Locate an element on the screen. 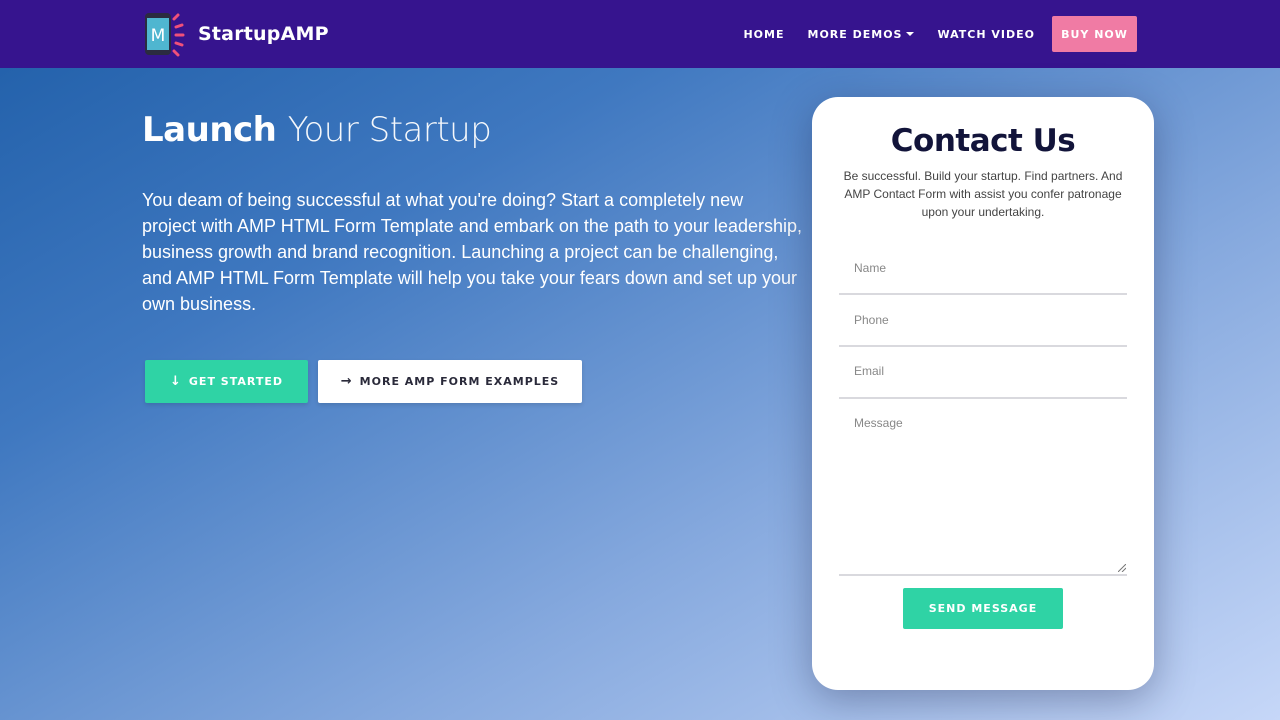 The width and height of the screenshot is (1280, 720). hero-title-light: Your Startup is located at coordinates (389, 130).